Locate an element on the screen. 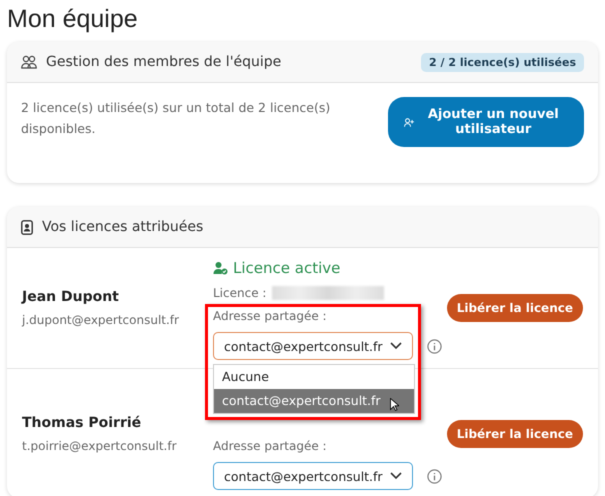 This screenshot has width=605, height=496. licence-summary: 2 licence(s) utilisée(s) sur un total de 2 licence(s) disponibles. is located at coordinates (176, 118).